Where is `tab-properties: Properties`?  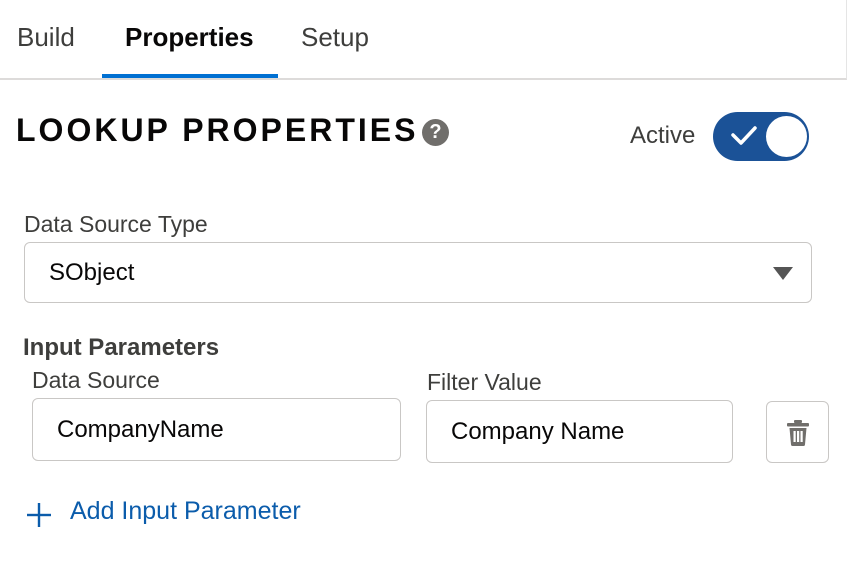
tab-properties: Properties is located at coordinates (189, 37).